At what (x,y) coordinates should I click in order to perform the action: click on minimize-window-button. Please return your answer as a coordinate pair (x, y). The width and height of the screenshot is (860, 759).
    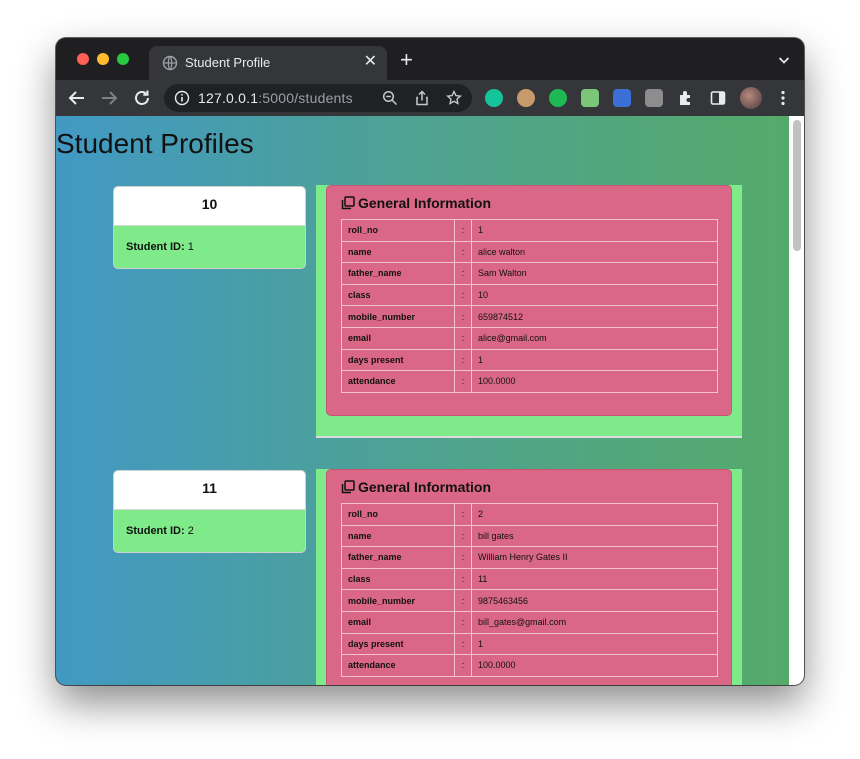
    Looking at the image, I should click on (103, 59).